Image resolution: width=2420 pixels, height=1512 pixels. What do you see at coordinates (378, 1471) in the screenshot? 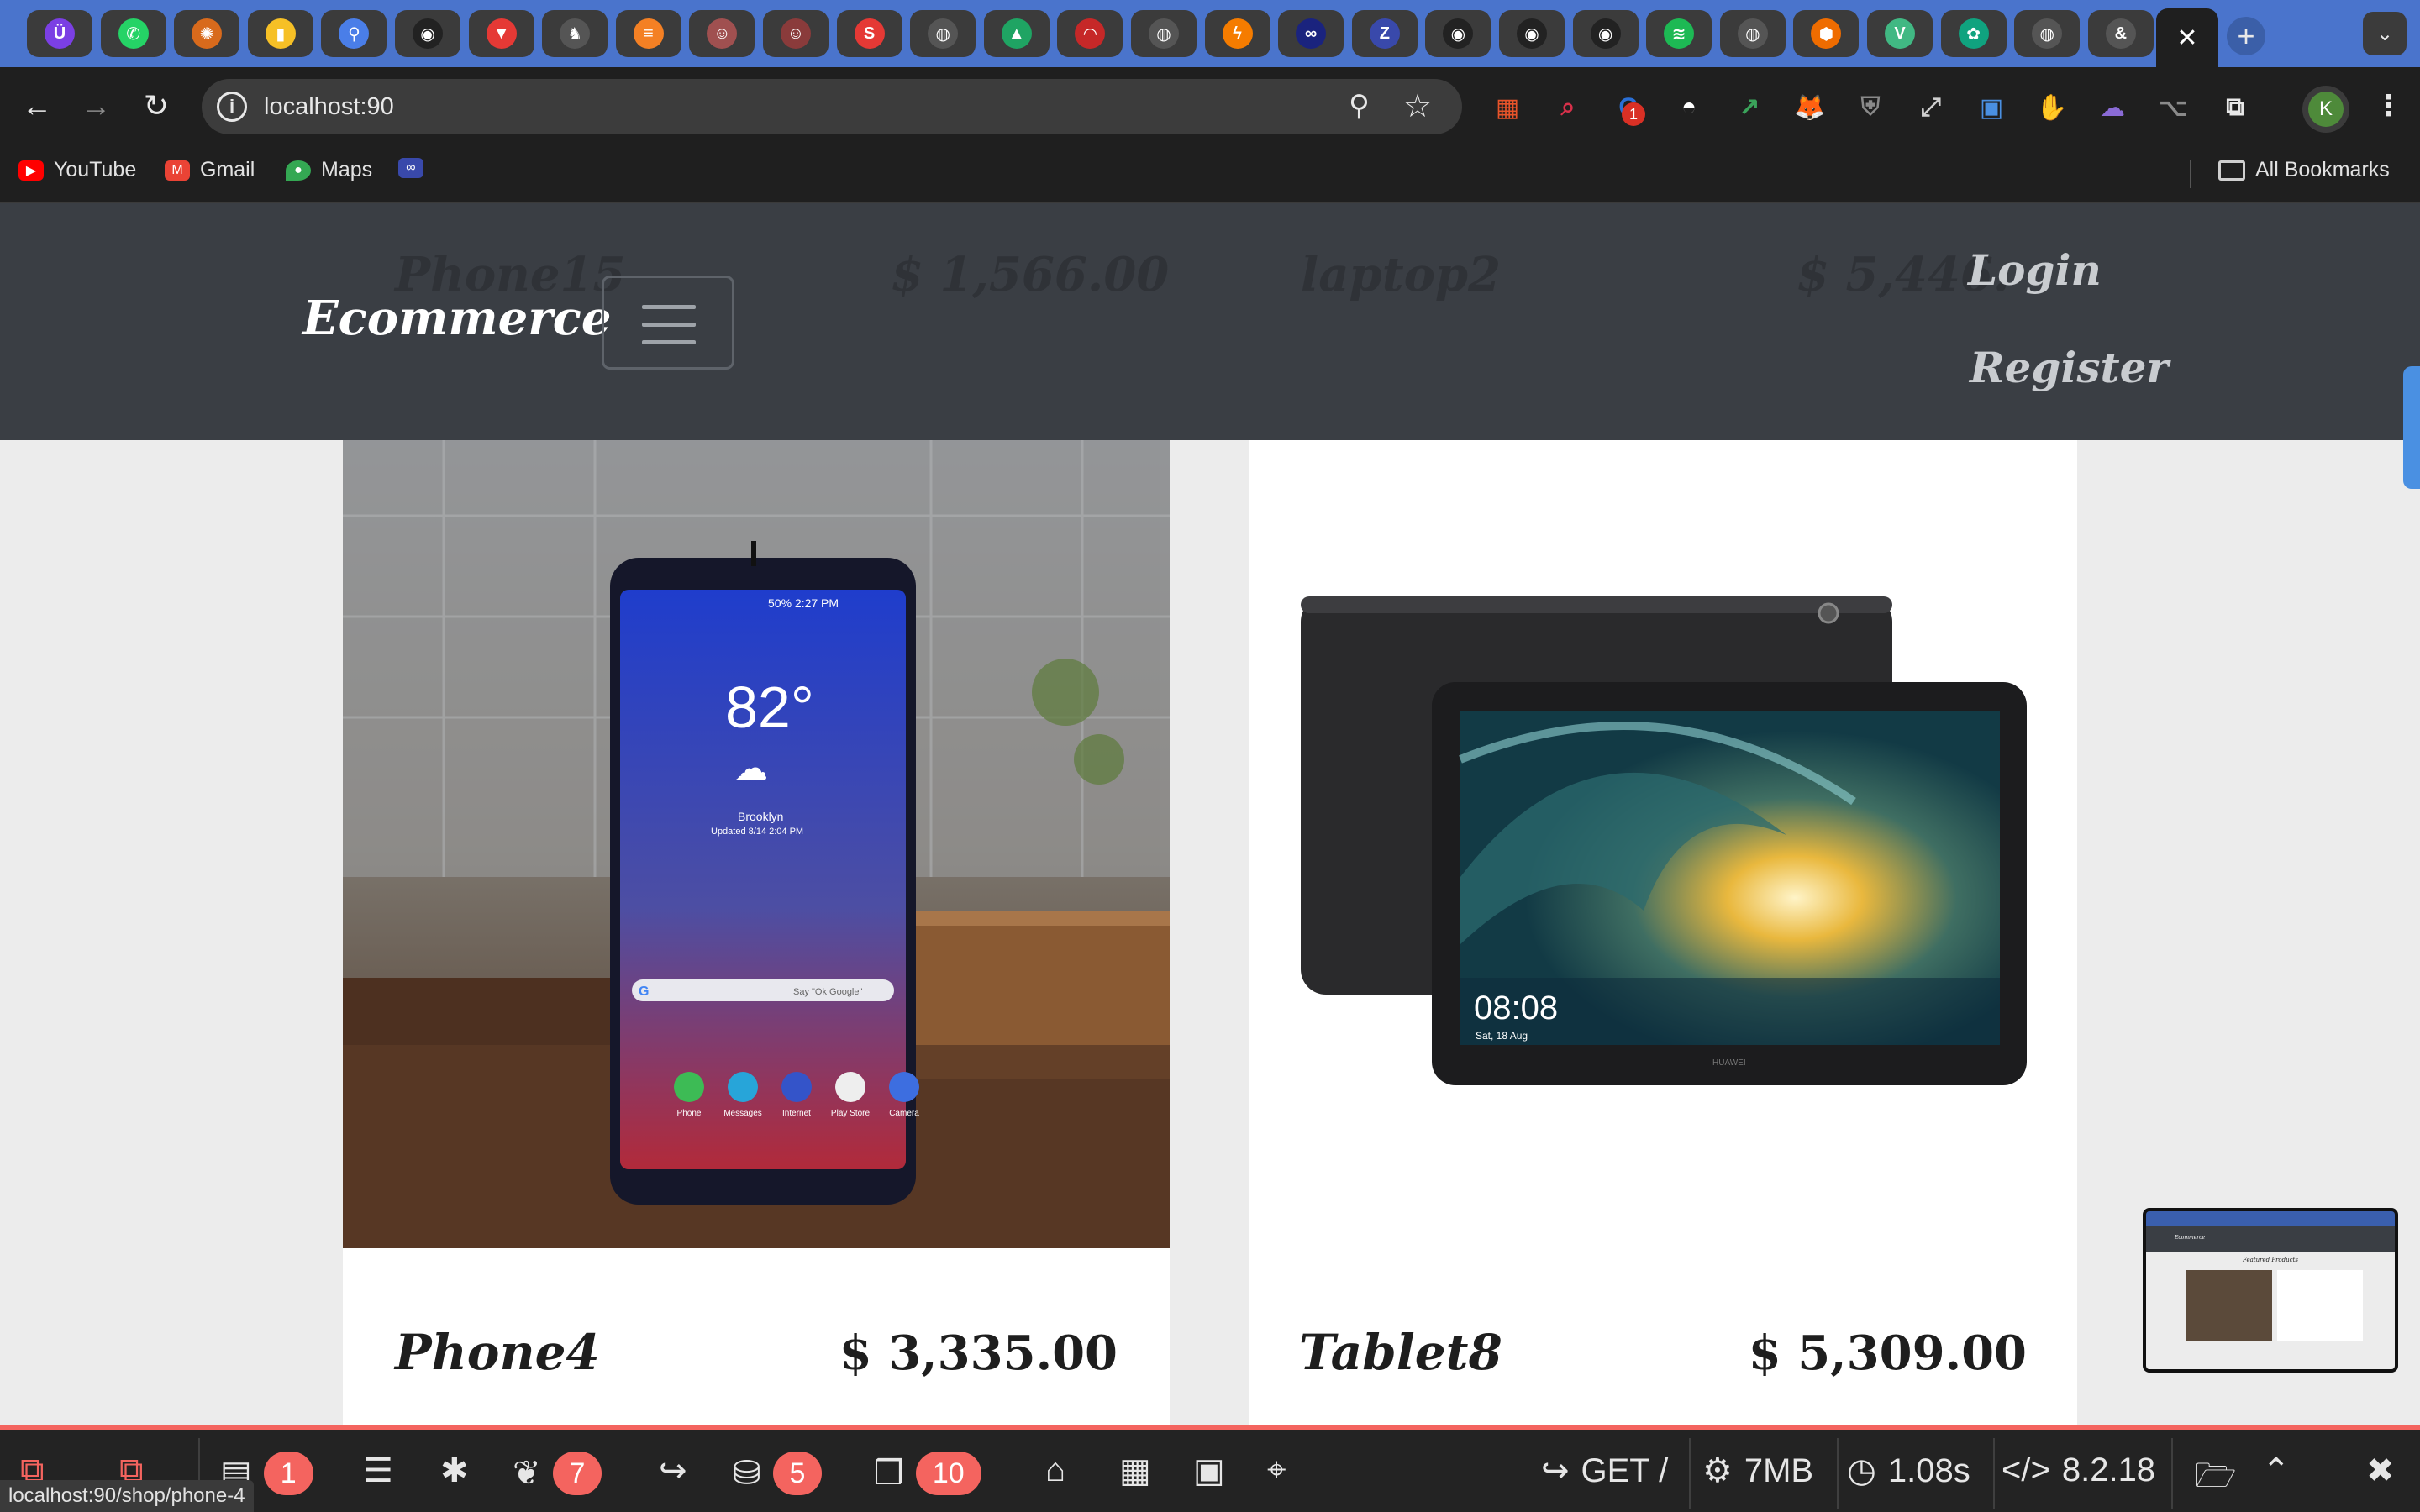
I see `debugbar-timeline: ☰` at bounding box center [378, 1471].